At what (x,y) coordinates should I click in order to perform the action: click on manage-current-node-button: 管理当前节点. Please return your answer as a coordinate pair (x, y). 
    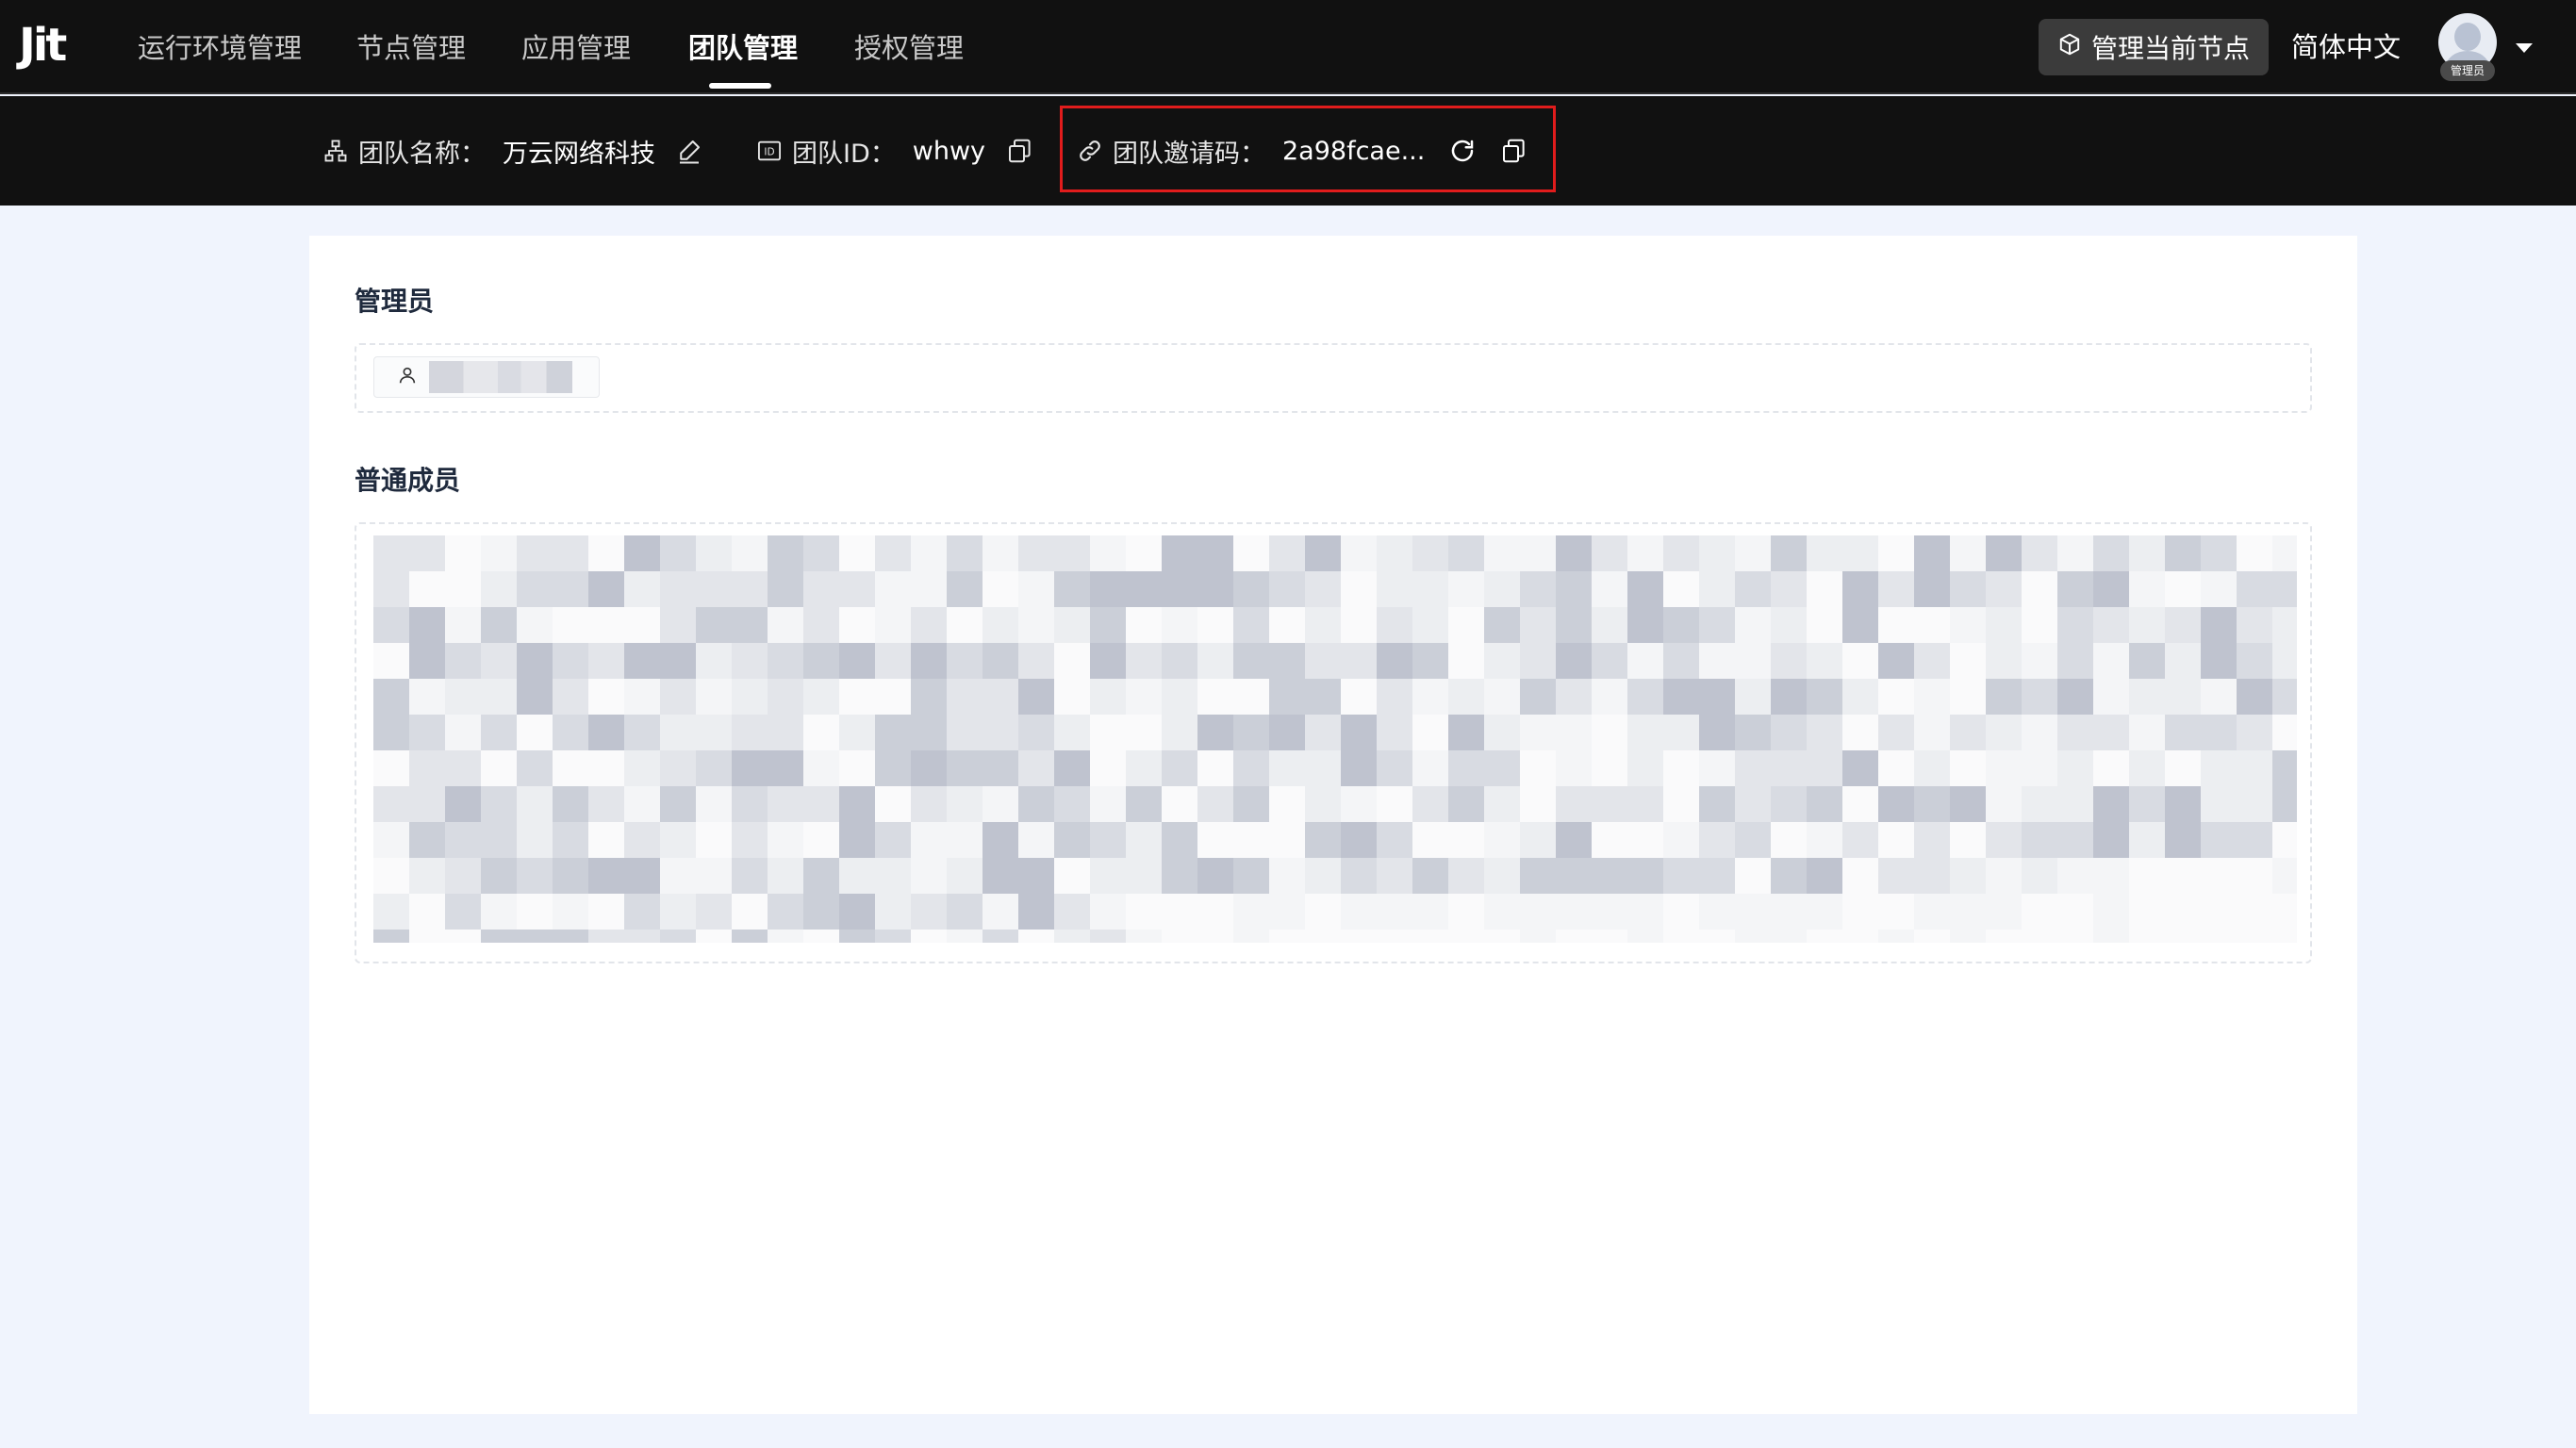
    Looking at the image, I should click on (2154, 47).